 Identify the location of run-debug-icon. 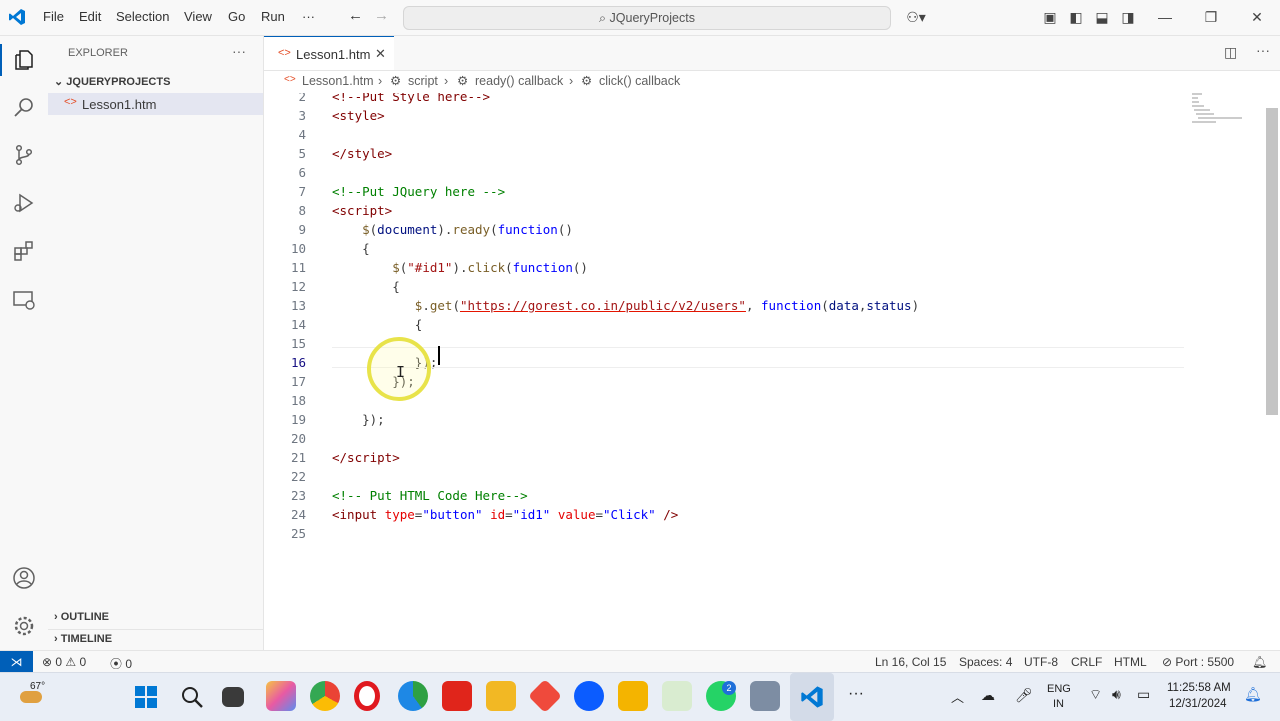
(24, 203).